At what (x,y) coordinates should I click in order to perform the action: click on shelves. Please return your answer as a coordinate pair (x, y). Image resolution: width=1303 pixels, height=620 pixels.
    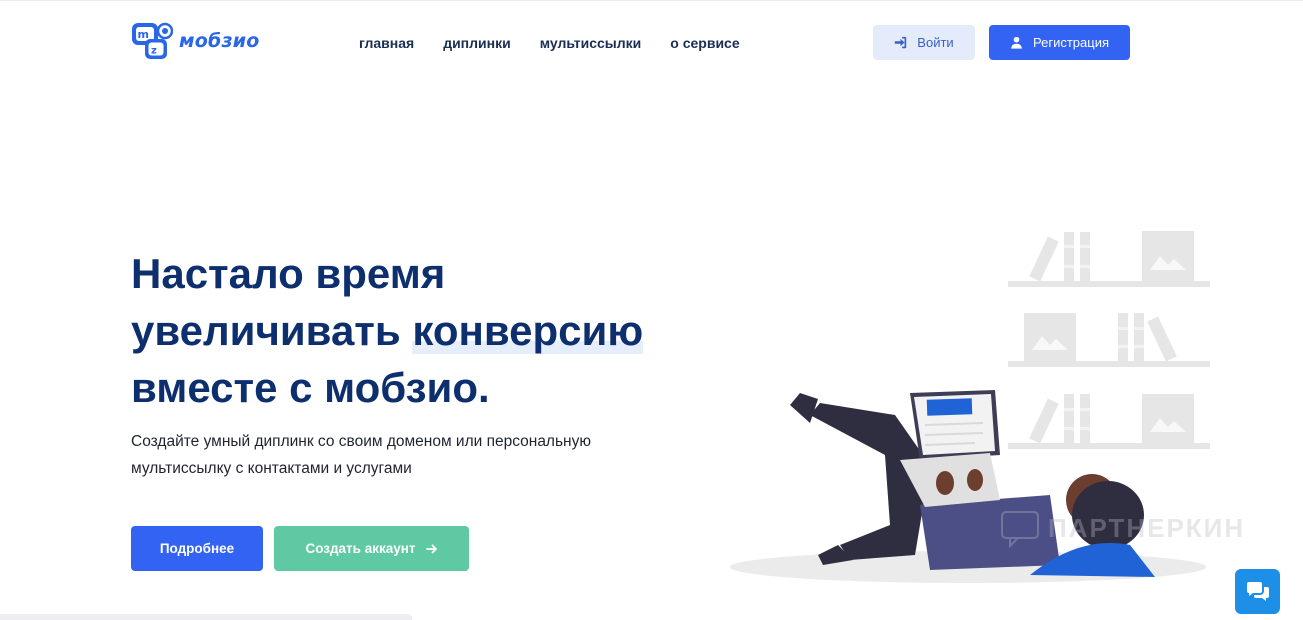
    Looking at the image, I should click on (1109, 340).